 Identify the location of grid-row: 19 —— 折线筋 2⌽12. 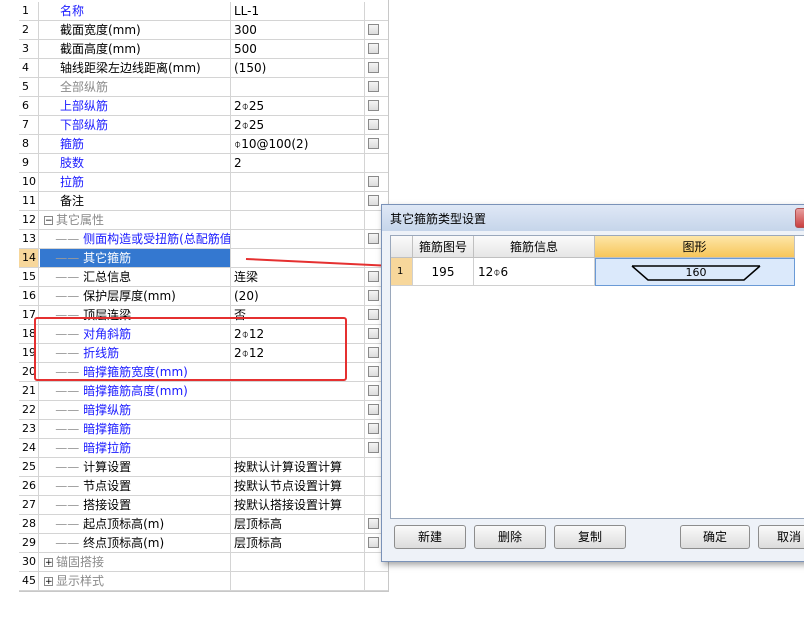
(203, 353).